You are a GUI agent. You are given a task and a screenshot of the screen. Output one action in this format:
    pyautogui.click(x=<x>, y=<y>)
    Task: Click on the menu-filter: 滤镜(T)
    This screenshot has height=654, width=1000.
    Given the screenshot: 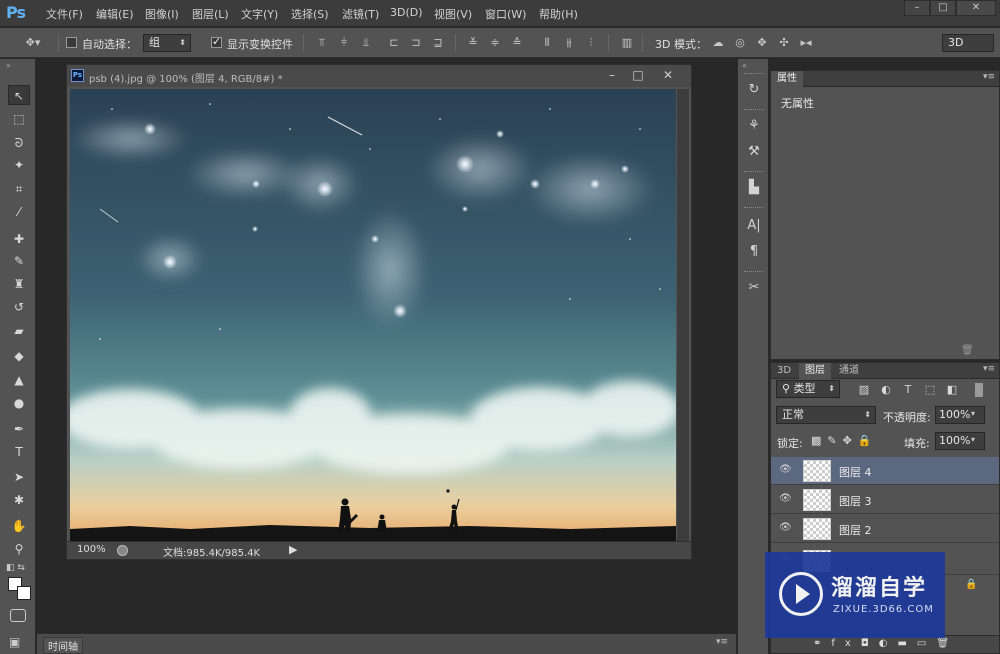 What is the action you would take?
    pyautogui.click(x=360, y=14)
    